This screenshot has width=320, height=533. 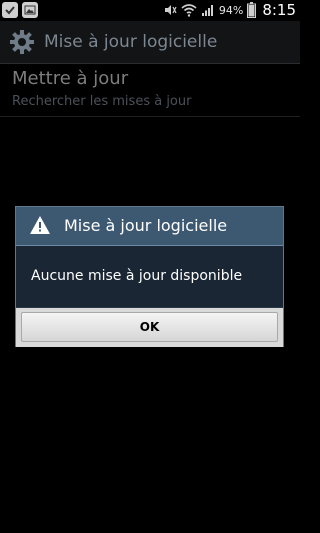 What do you see at coordinates (20, 10) in the screenshot?
I see `notification-icons` at bounding box center [20, 10].